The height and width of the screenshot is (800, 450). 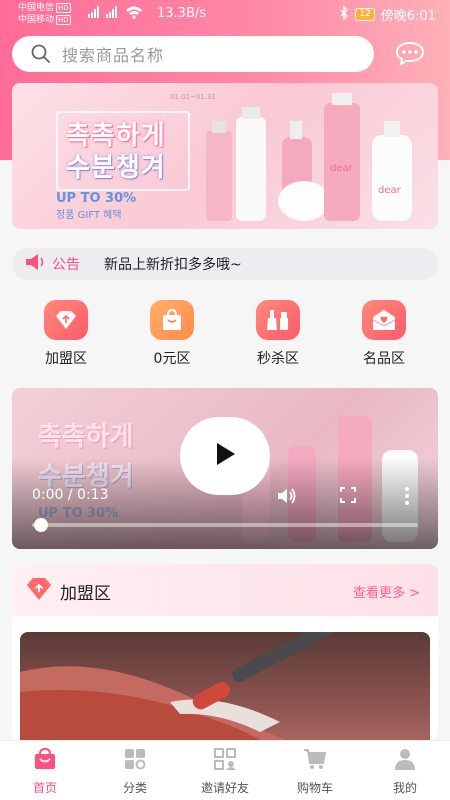 I want to click on volume-icon, so click(x=287, y=498).